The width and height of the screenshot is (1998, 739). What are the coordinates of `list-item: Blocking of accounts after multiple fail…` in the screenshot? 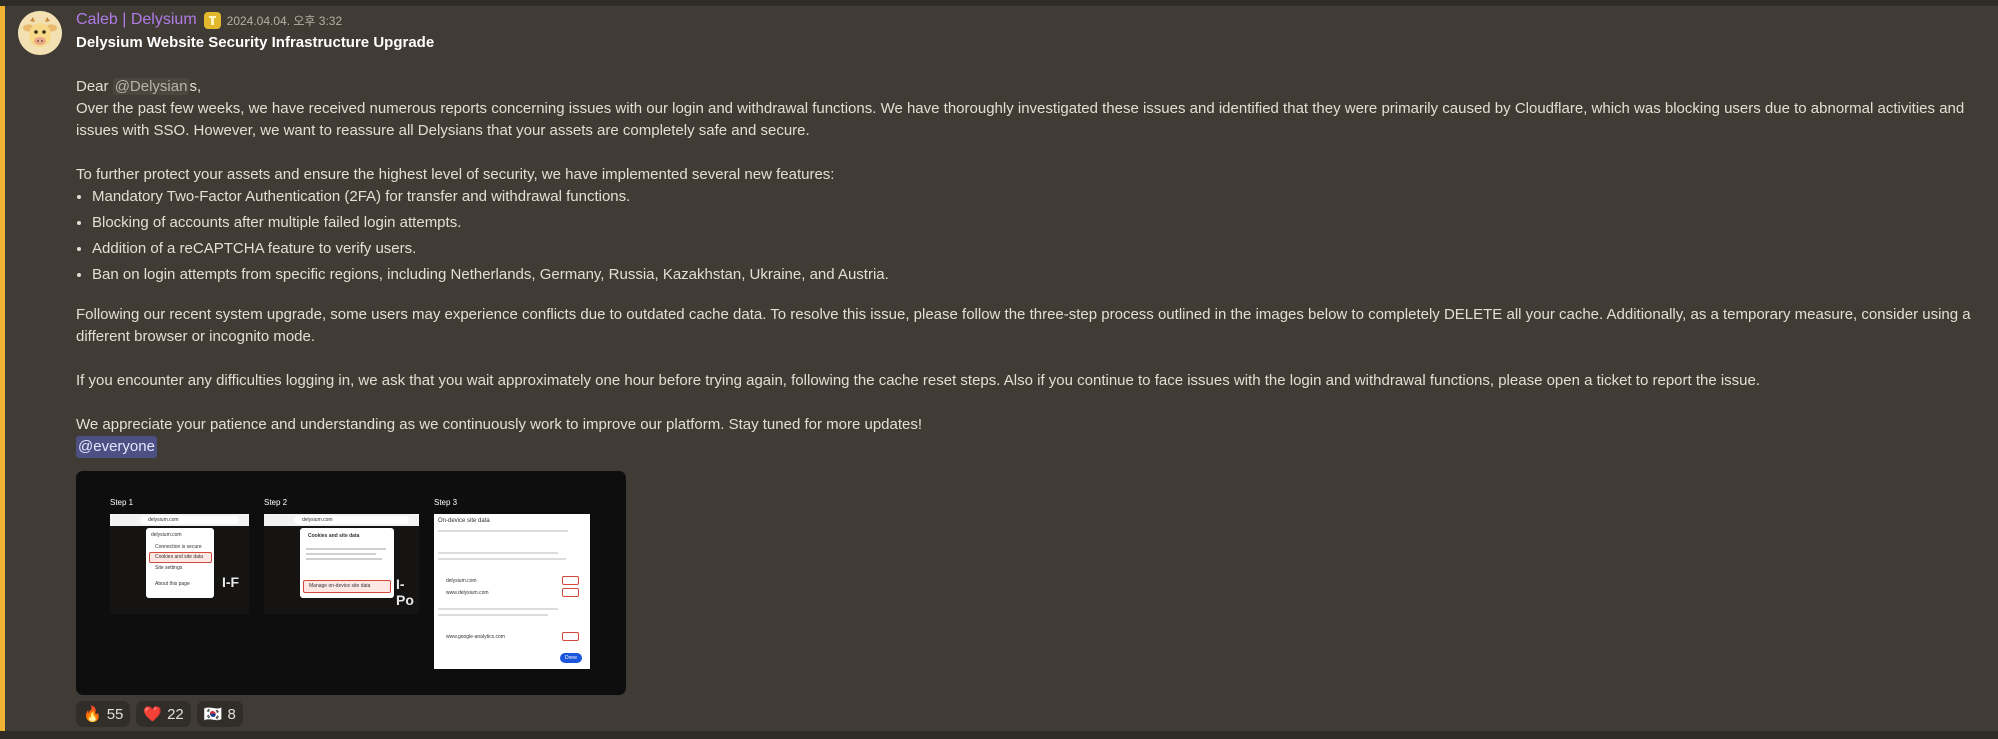 It's located at (1034, 223).